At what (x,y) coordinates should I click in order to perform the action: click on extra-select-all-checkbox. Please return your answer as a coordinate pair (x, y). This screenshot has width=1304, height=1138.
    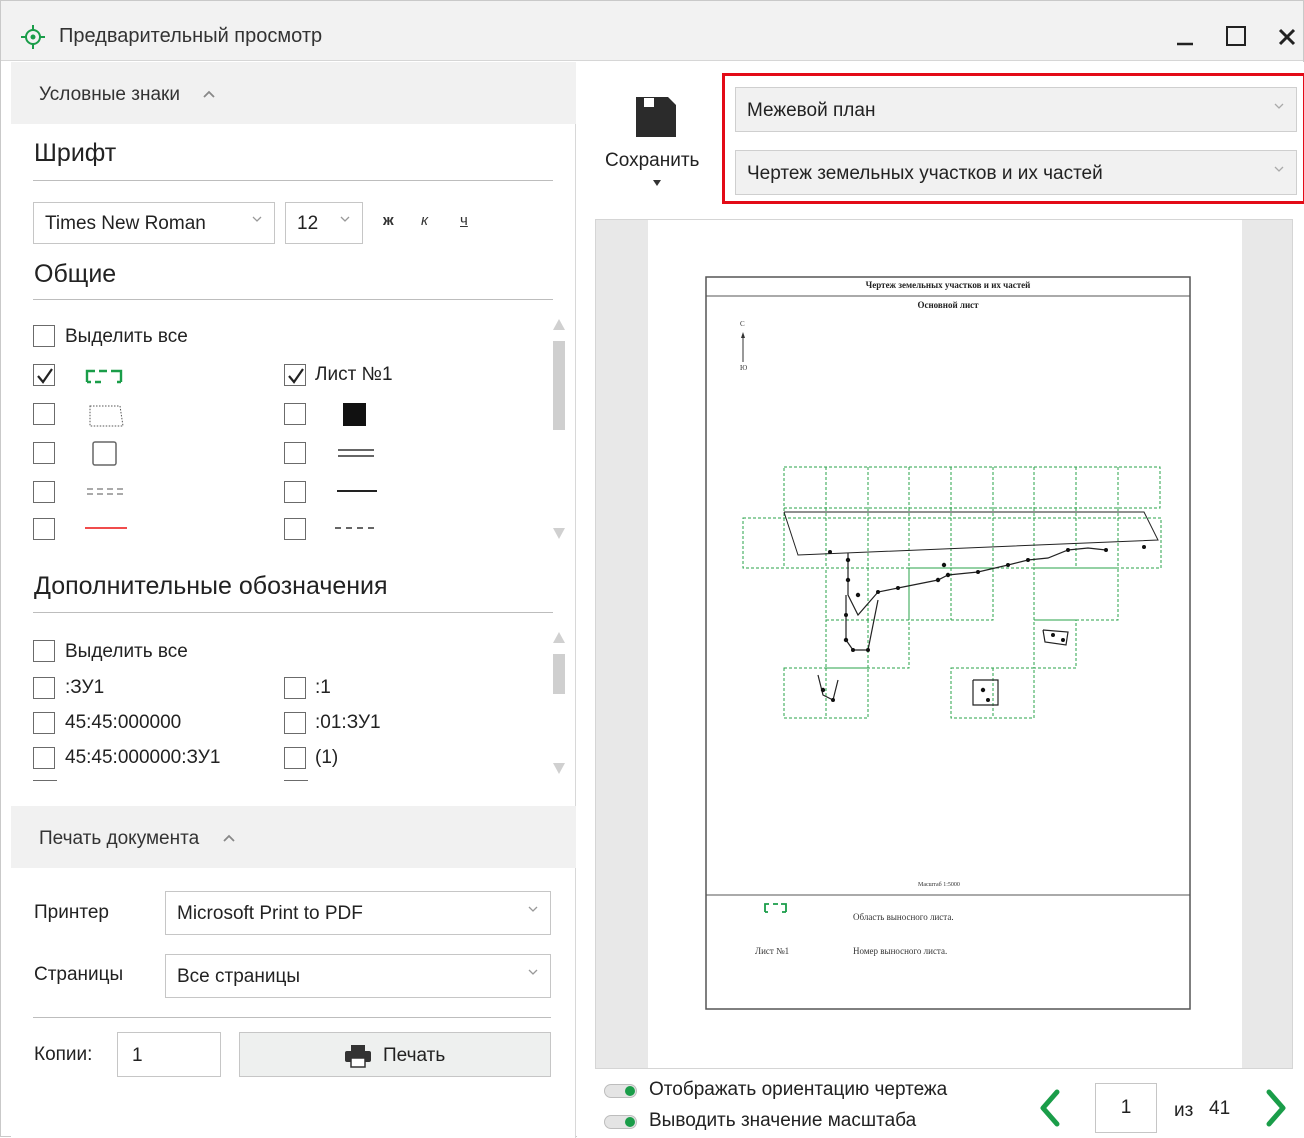
    Looking at the image, I should click on (44, 651).